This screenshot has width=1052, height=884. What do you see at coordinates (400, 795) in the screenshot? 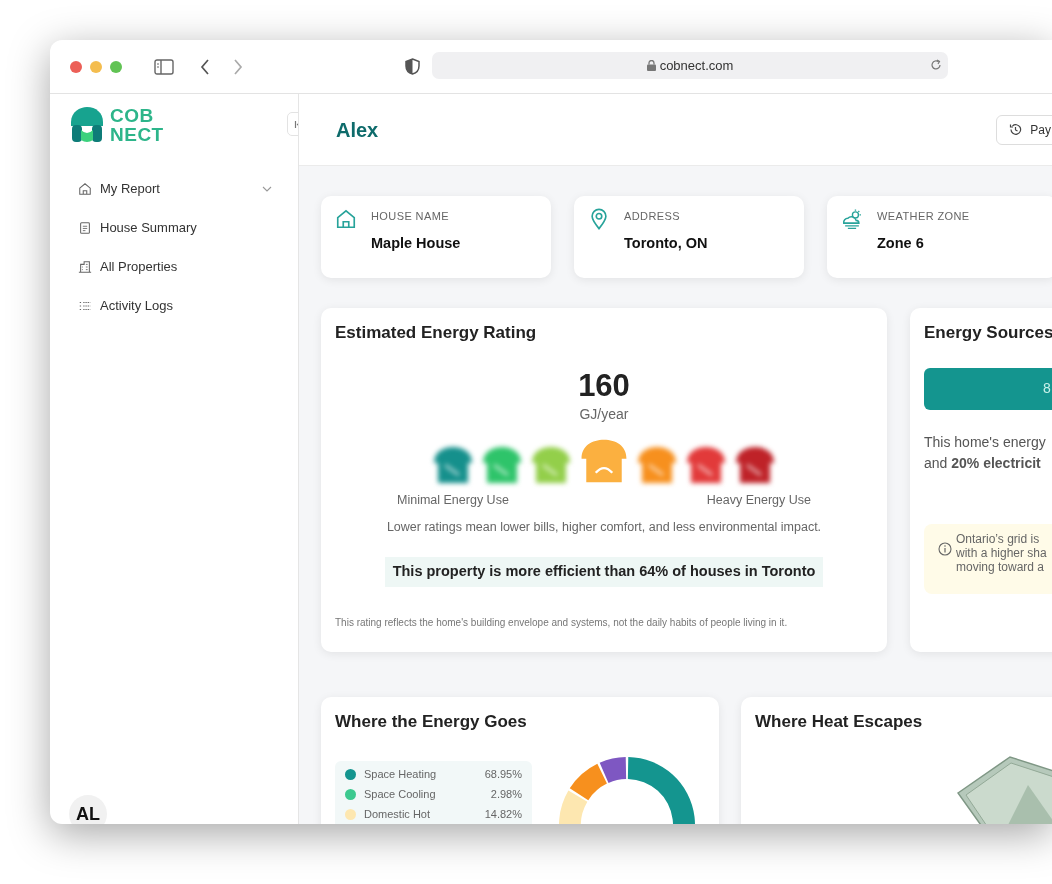
I see `legend-label: Space Cooling` at bounding box center [400, 795].